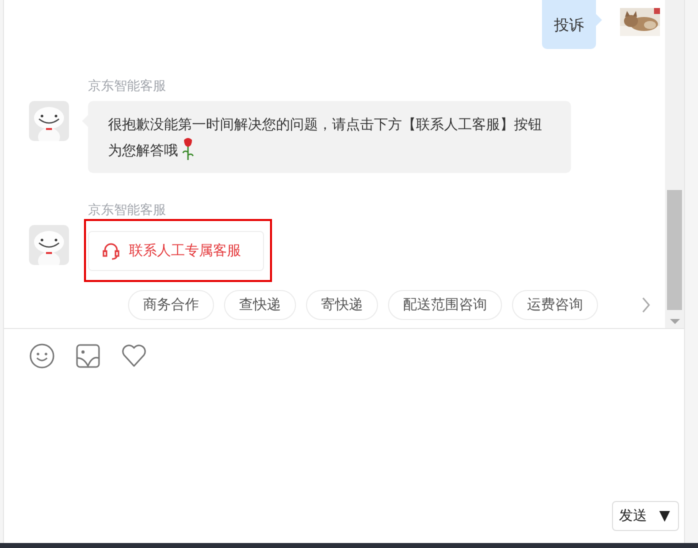 The width and height of the screenshot is (698, 548). What do you see at coordinates (42, 356) in the screenshot?
I see `smiley-icon` at bounding box center [42, 356].